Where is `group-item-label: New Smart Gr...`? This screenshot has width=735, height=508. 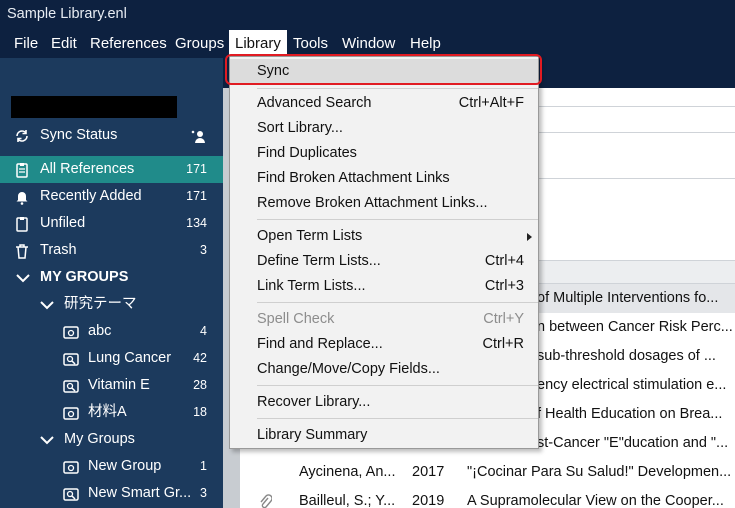
group-item-label: New Smart Gr... is located at coordinates (140, 493).